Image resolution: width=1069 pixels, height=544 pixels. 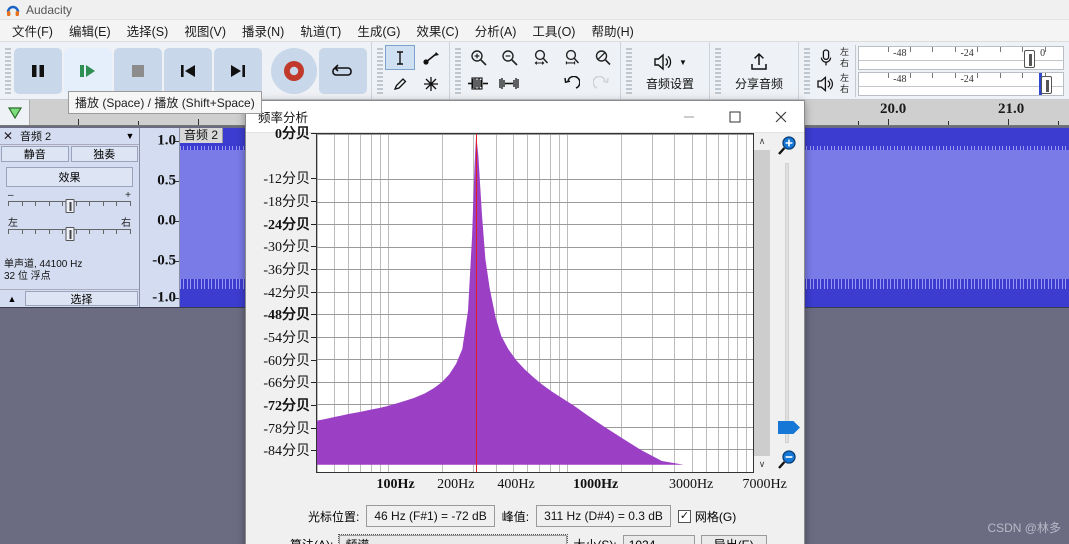 What do you see at coordinates (684, 516) in the screenshot?
I see `checkbox-icon` at bounding box center [684, 516].